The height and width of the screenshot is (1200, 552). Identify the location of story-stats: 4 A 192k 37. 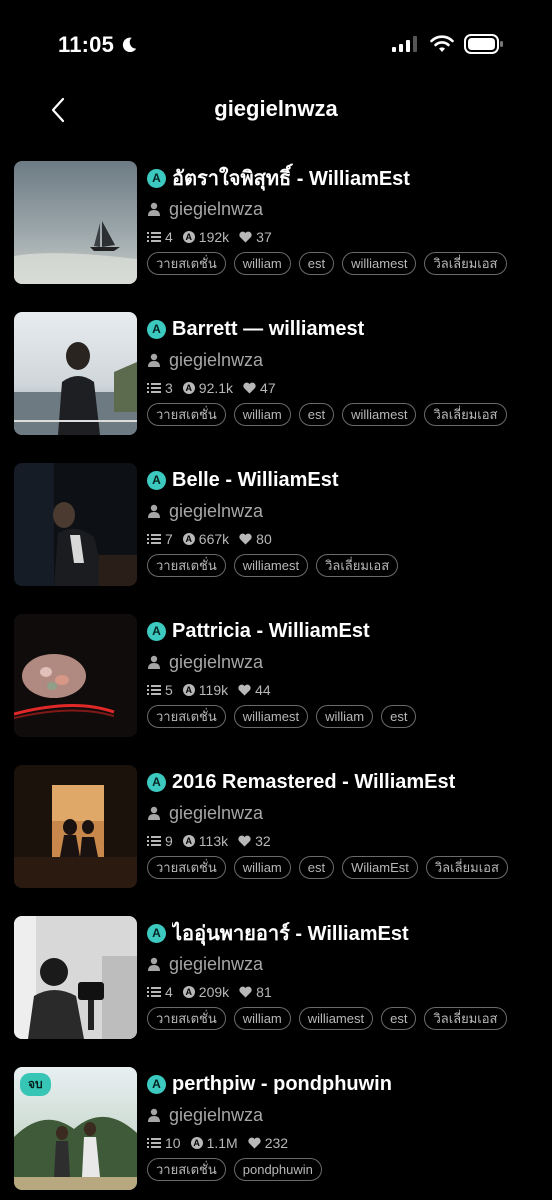
(344, 237).